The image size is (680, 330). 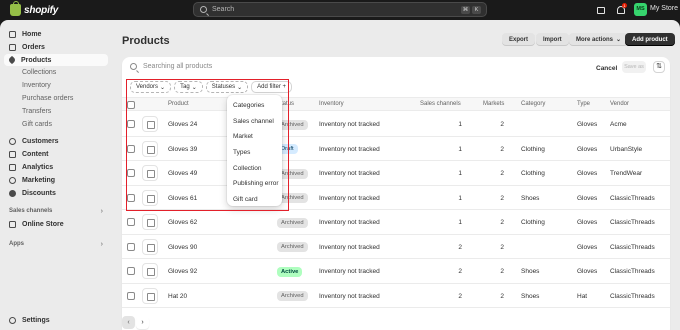 What do you see at coordinates (30, 211) in the screenshot?
I see `sales-channels-heading: Sales channels` at bounding box center [30, 211].